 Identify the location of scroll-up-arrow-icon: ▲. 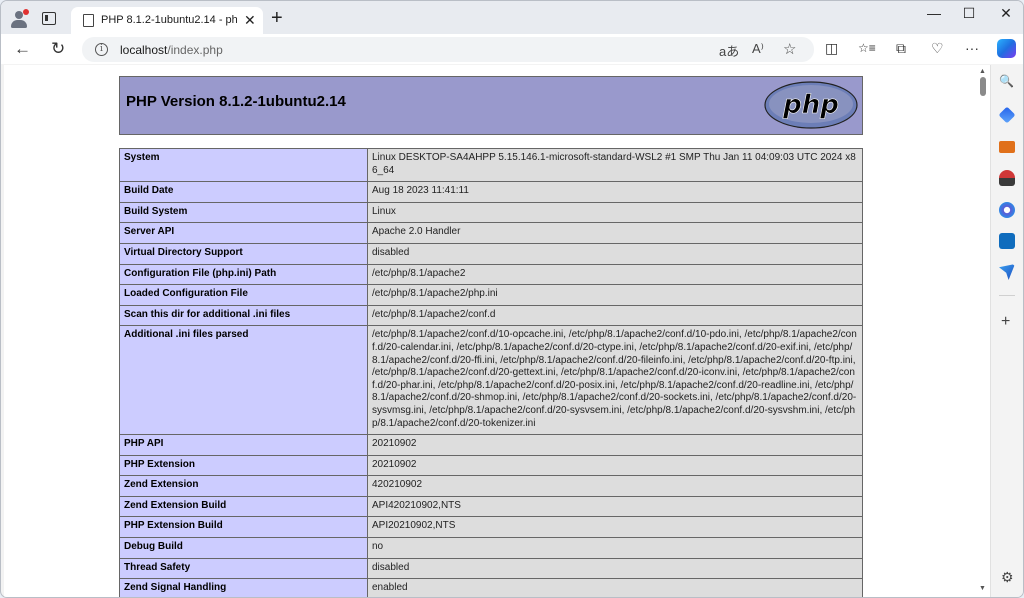
(982, 71).